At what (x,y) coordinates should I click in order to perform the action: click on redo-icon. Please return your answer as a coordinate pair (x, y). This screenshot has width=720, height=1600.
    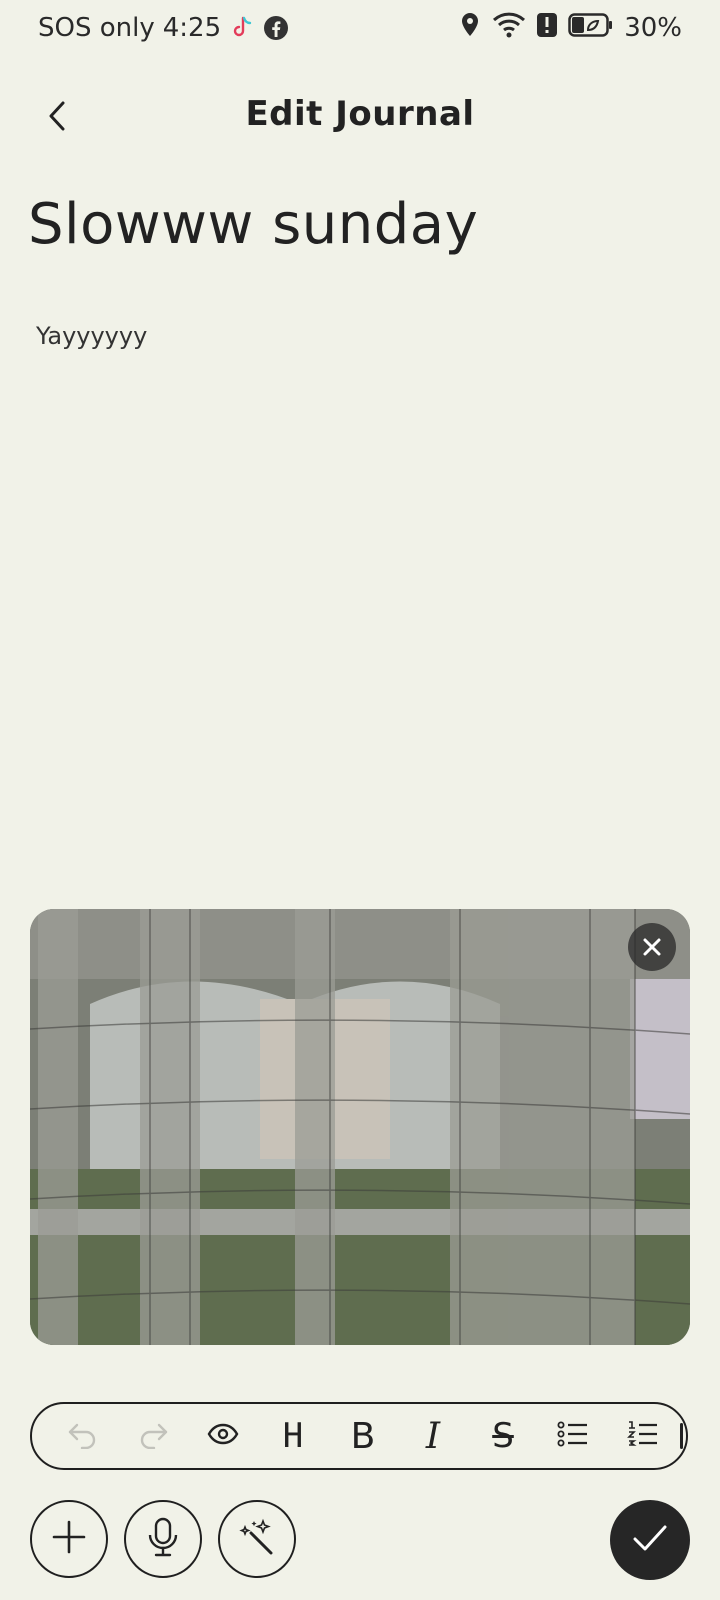
    Looking at the image, I should click on (153, 1436).